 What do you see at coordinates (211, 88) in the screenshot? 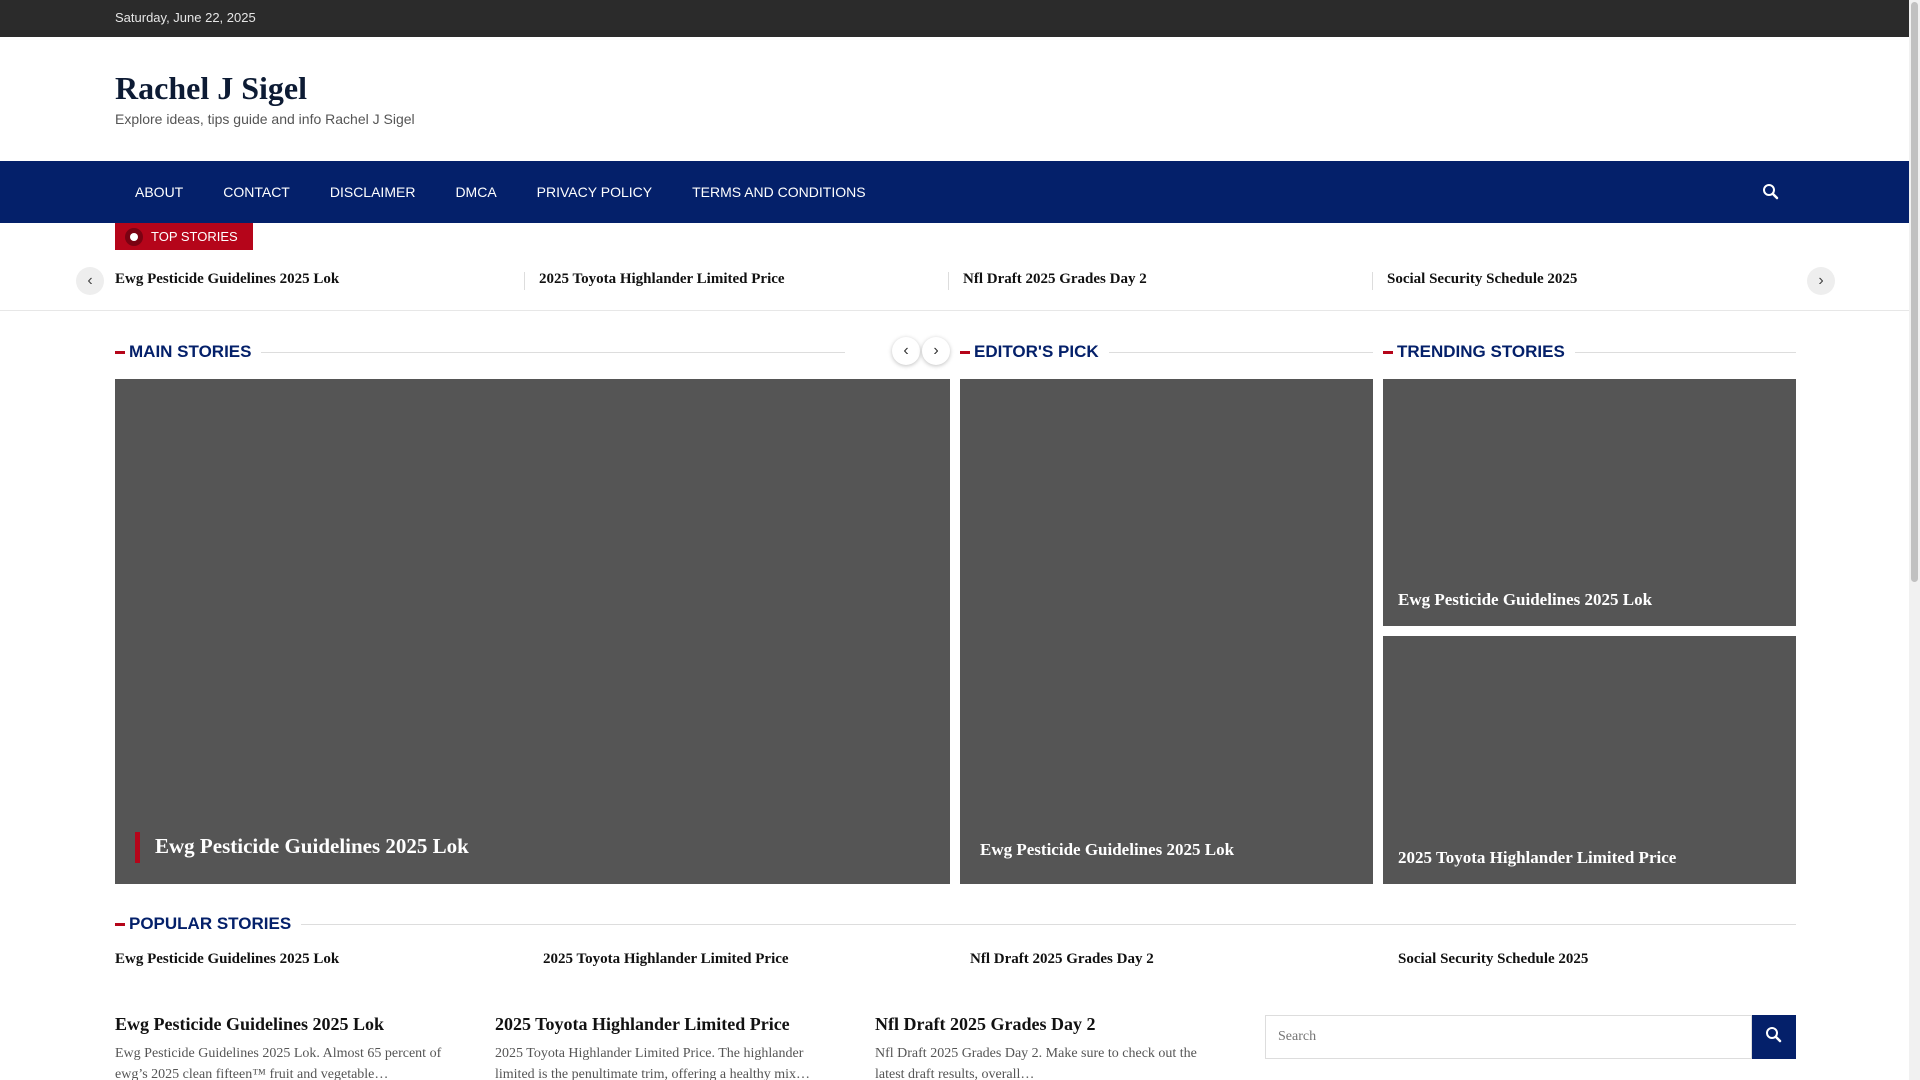
I see `site-title: Rachel J Sigel` at bounding box center [211, 88].